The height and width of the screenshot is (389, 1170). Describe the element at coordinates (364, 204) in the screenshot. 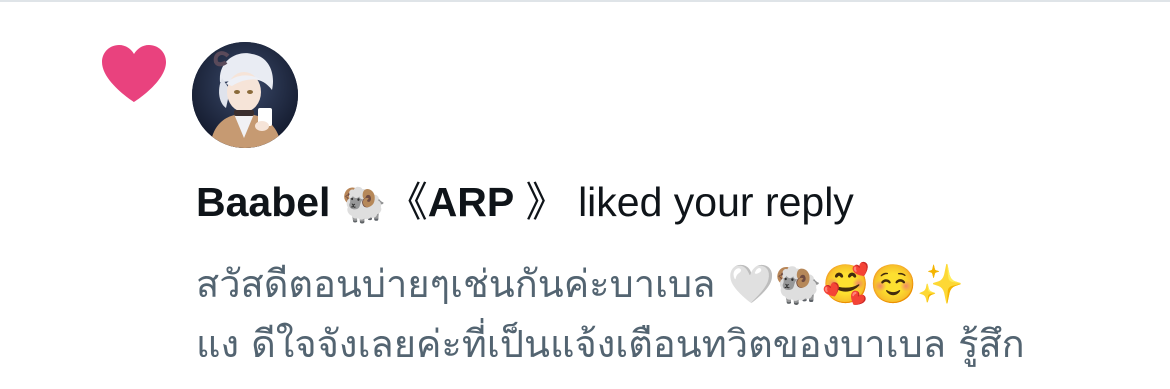

I see `ram-emoji: 🐏` at that location.